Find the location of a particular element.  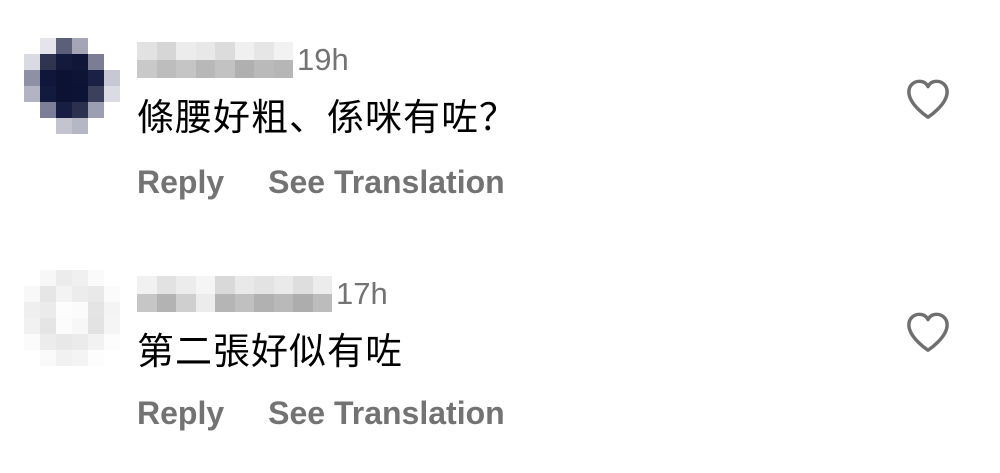

comment-timestamp: 17h is located at coordinates (362, 293).